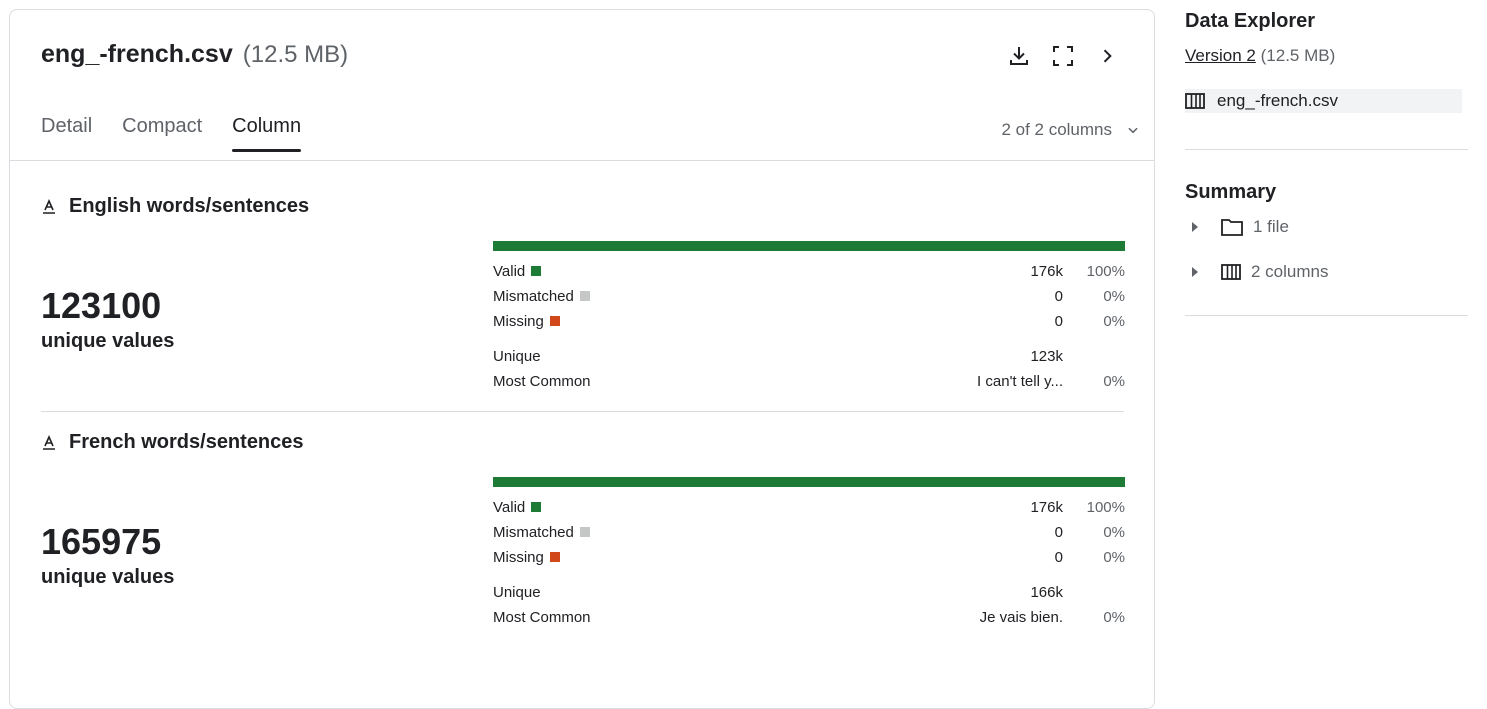 Image resolution: width=1487 pixels, height=709 pixels. I want to click on file-header: eng_-french.csv (12.5 MB), so click(194, 54).